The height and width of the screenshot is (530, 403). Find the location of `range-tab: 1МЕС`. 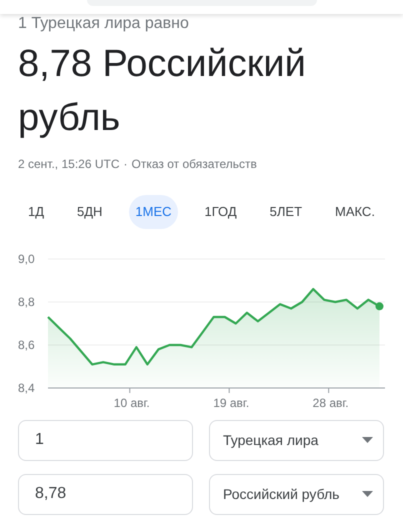

range-tab: 1МЕС is located at coordinates (153, 211).